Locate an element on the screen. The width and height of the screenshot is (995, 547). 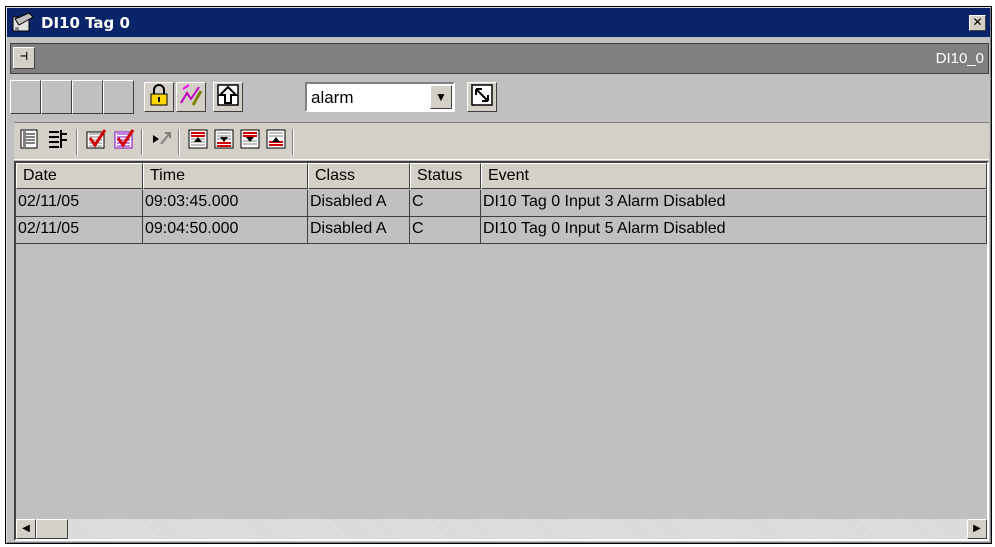
column-header-status: Status is located at coordinates (445, 176).